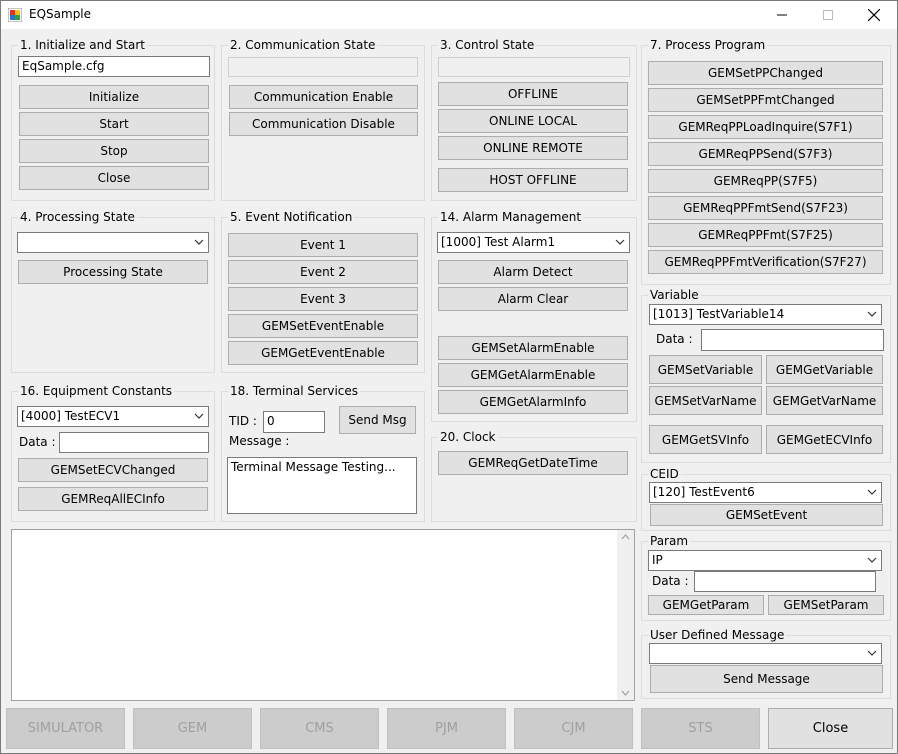 This screenshot has height=754, width=898. I want to click on set-event-button: GEMSetEvent, so click(766, 515).